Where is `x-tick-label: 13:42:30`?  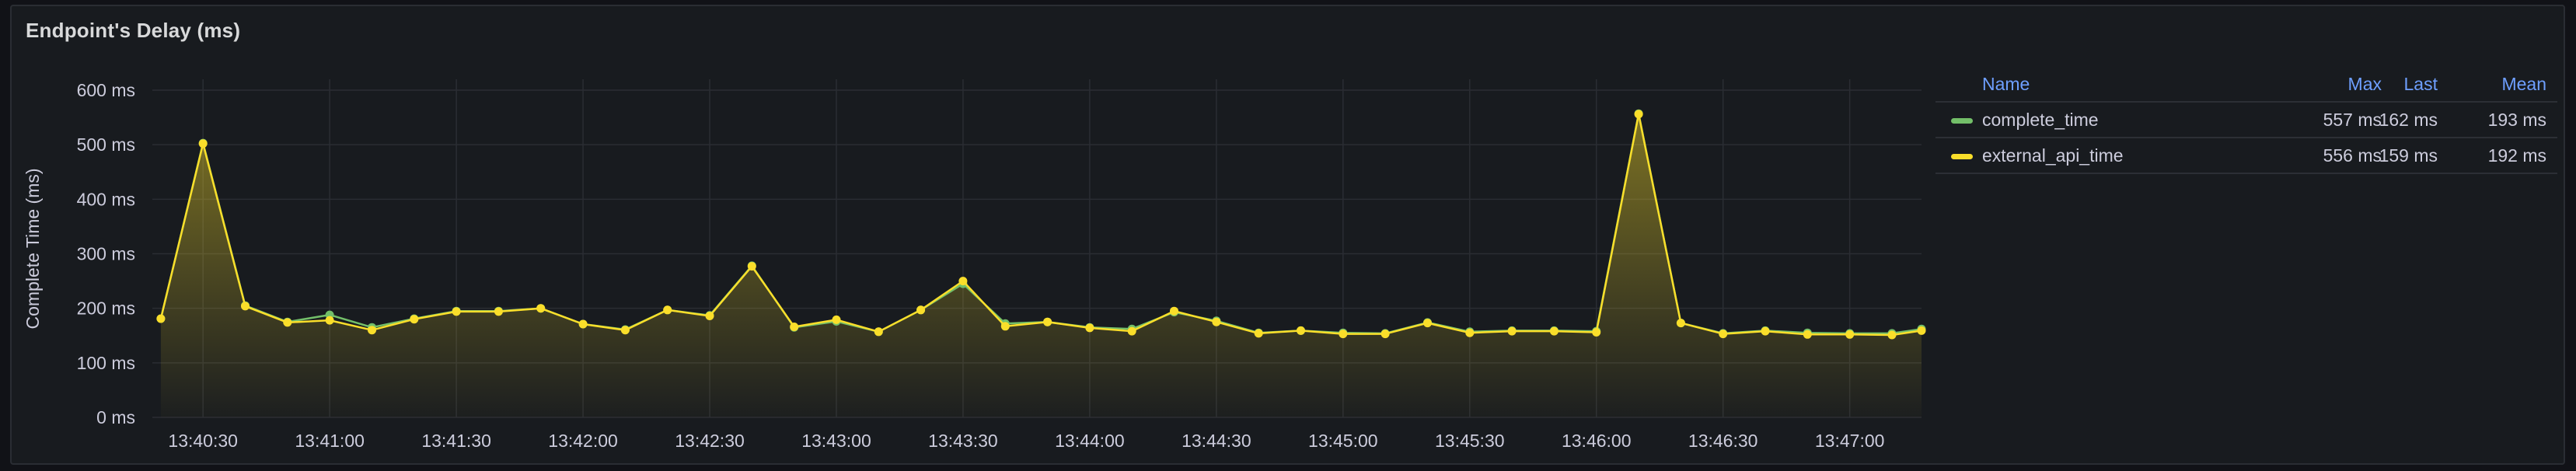
x-tick-label: 13:42:30 is located at coordinates (710, 441).